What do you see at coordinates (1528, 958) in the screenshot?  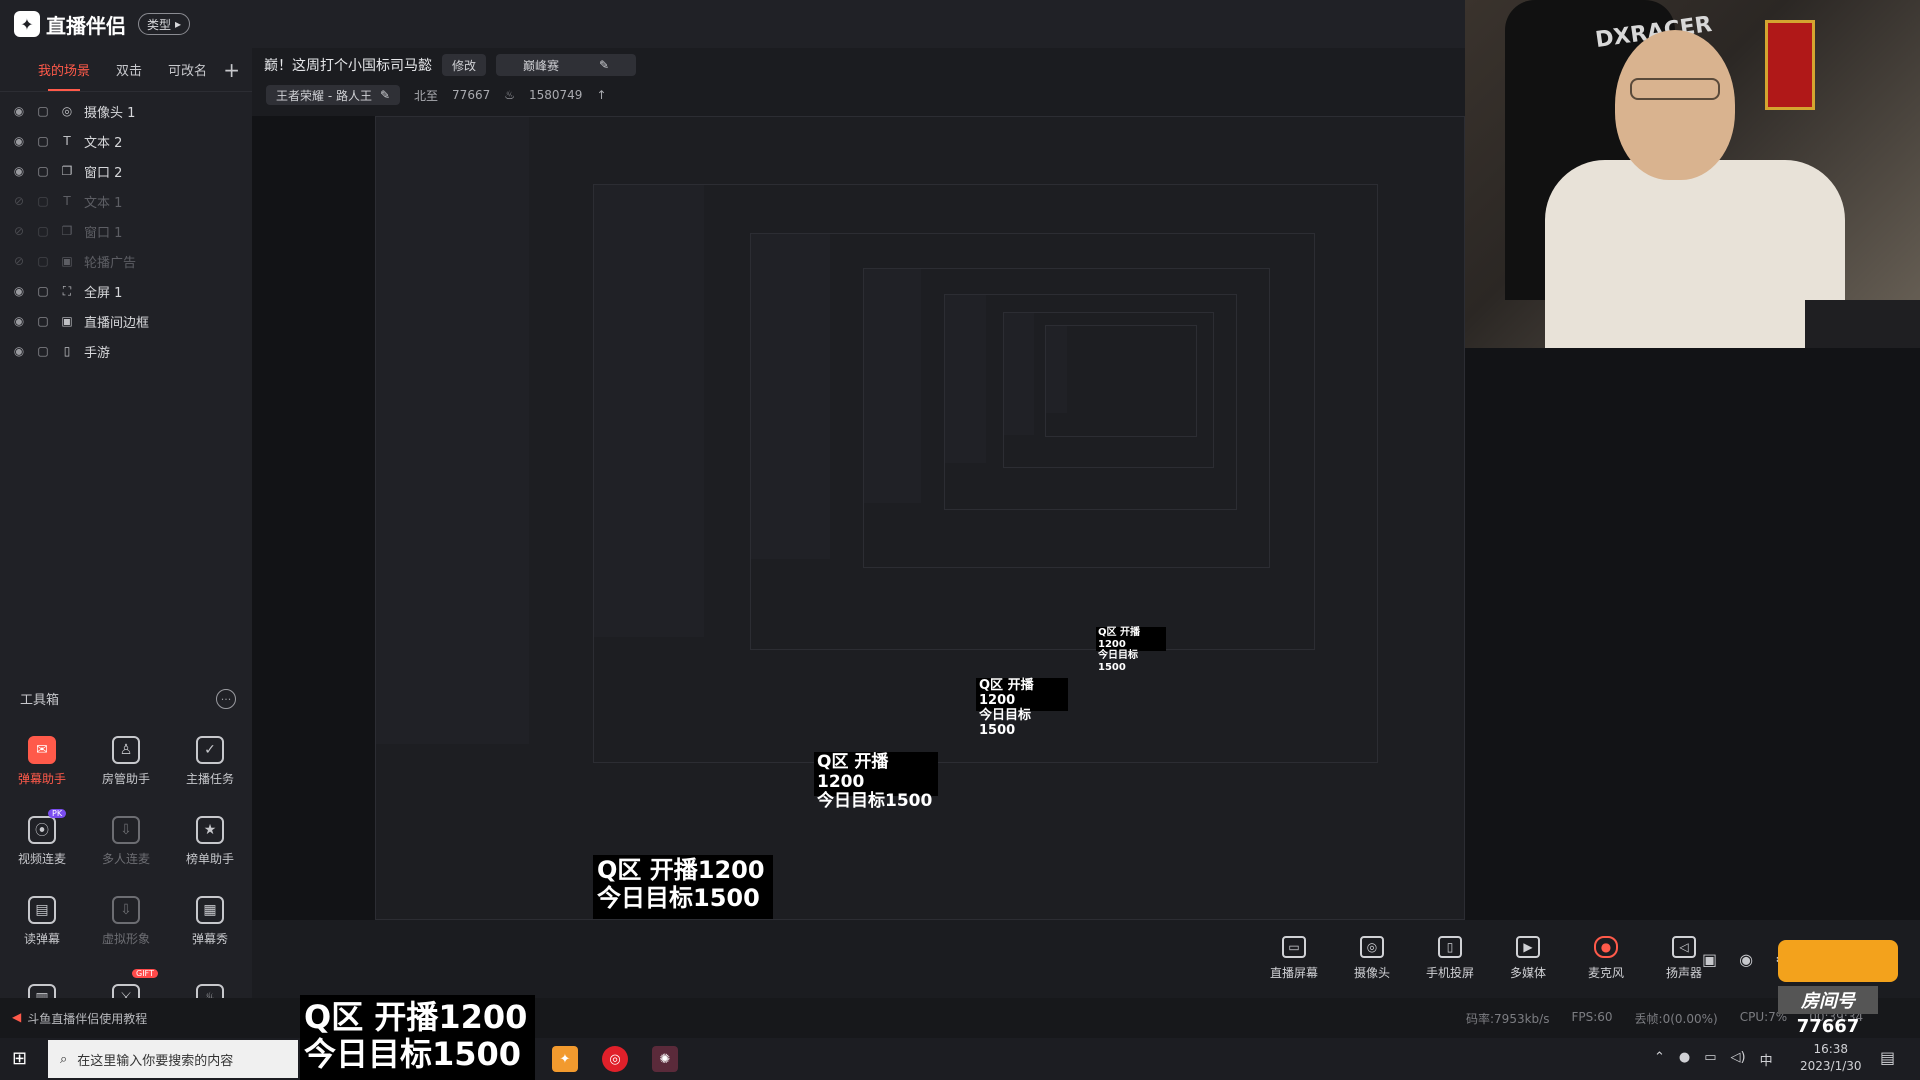 I see `control-media-button: ▶ 多媒体` at bounding box center [1528, 958].